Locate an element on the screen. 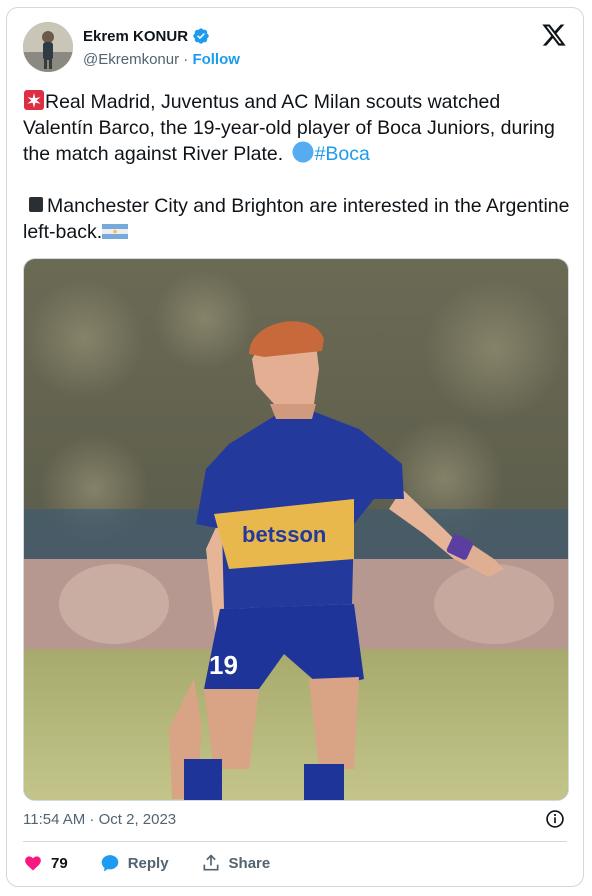  x-logo-icon is located at coordinates (554, 35).